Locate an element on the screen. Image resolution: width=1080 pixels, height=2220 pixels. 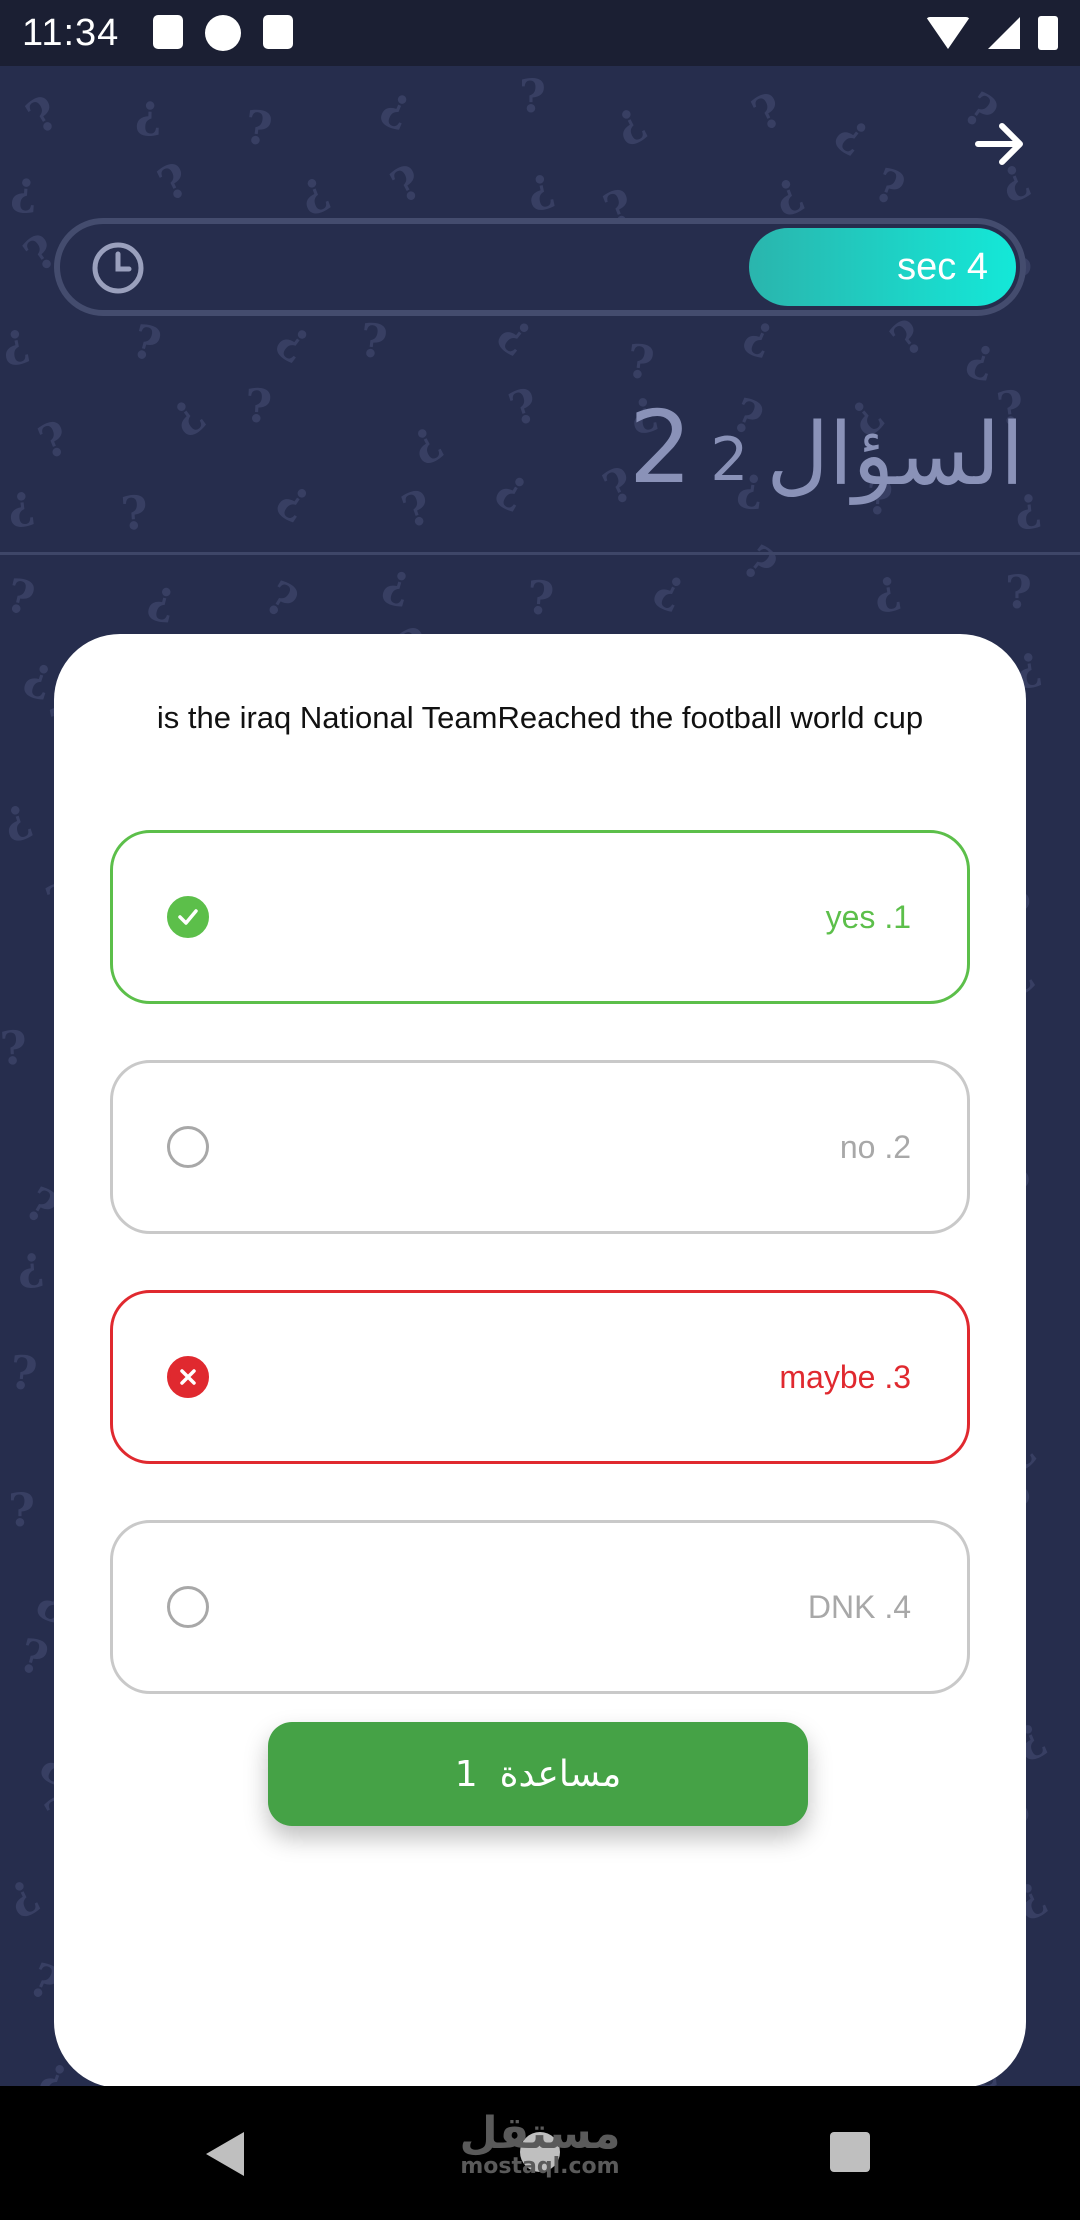
text-a-icon is located at coordinates (168, 32).